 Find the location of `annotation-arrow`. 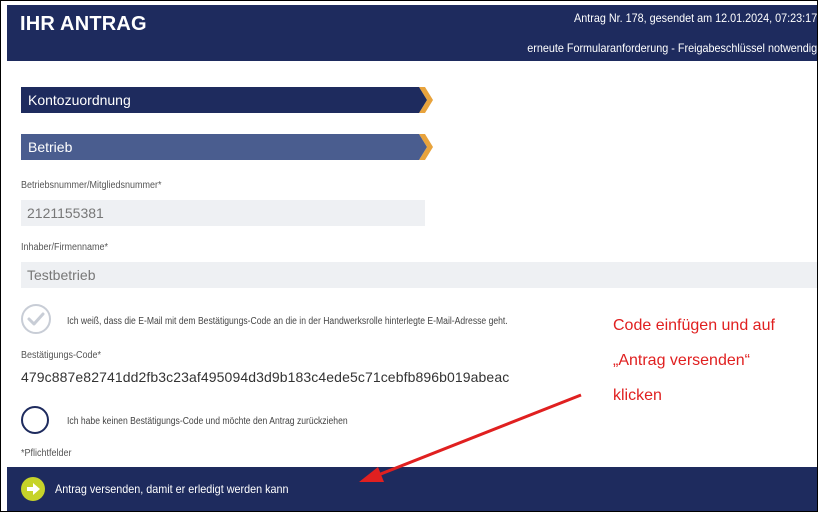

annotation-arrow is located at coordinates (470, 437).